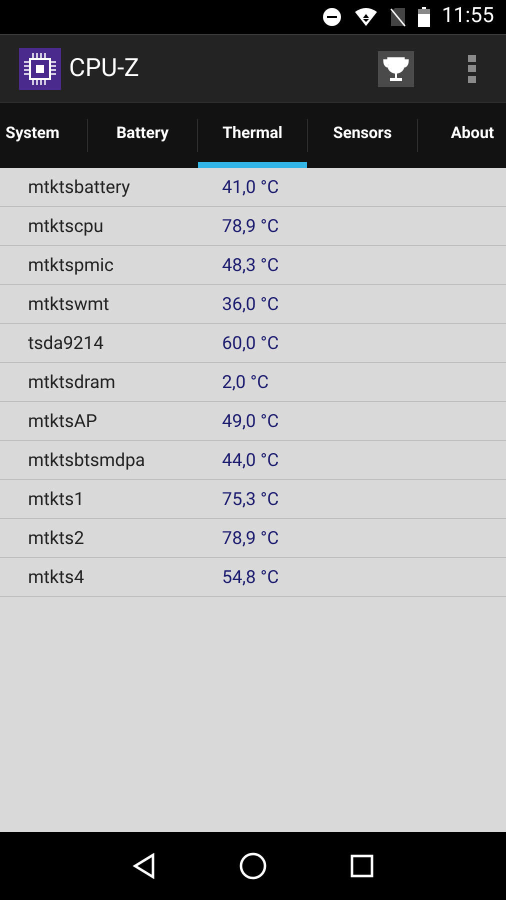 This screenshot has height=900, width=506. What do you see at coordinates (252, 866) in the screenshot?
I see `home-icon` at bounding box center [252, 866].